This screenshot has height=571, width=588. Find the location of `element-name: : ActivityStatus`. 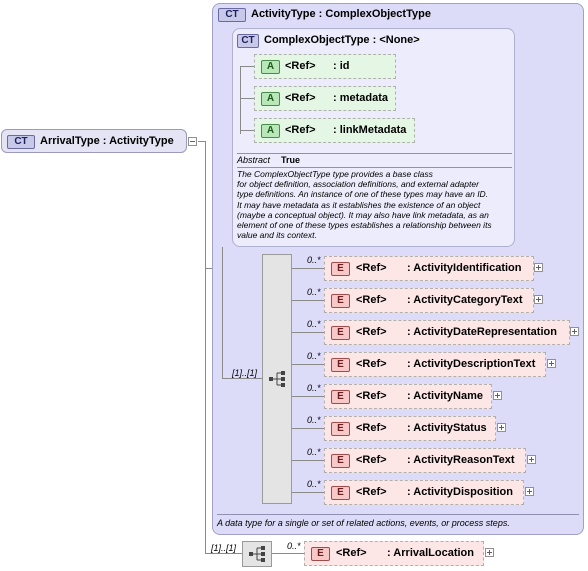

element-name: : ActivityStatus is located at coordinates (447, 428).